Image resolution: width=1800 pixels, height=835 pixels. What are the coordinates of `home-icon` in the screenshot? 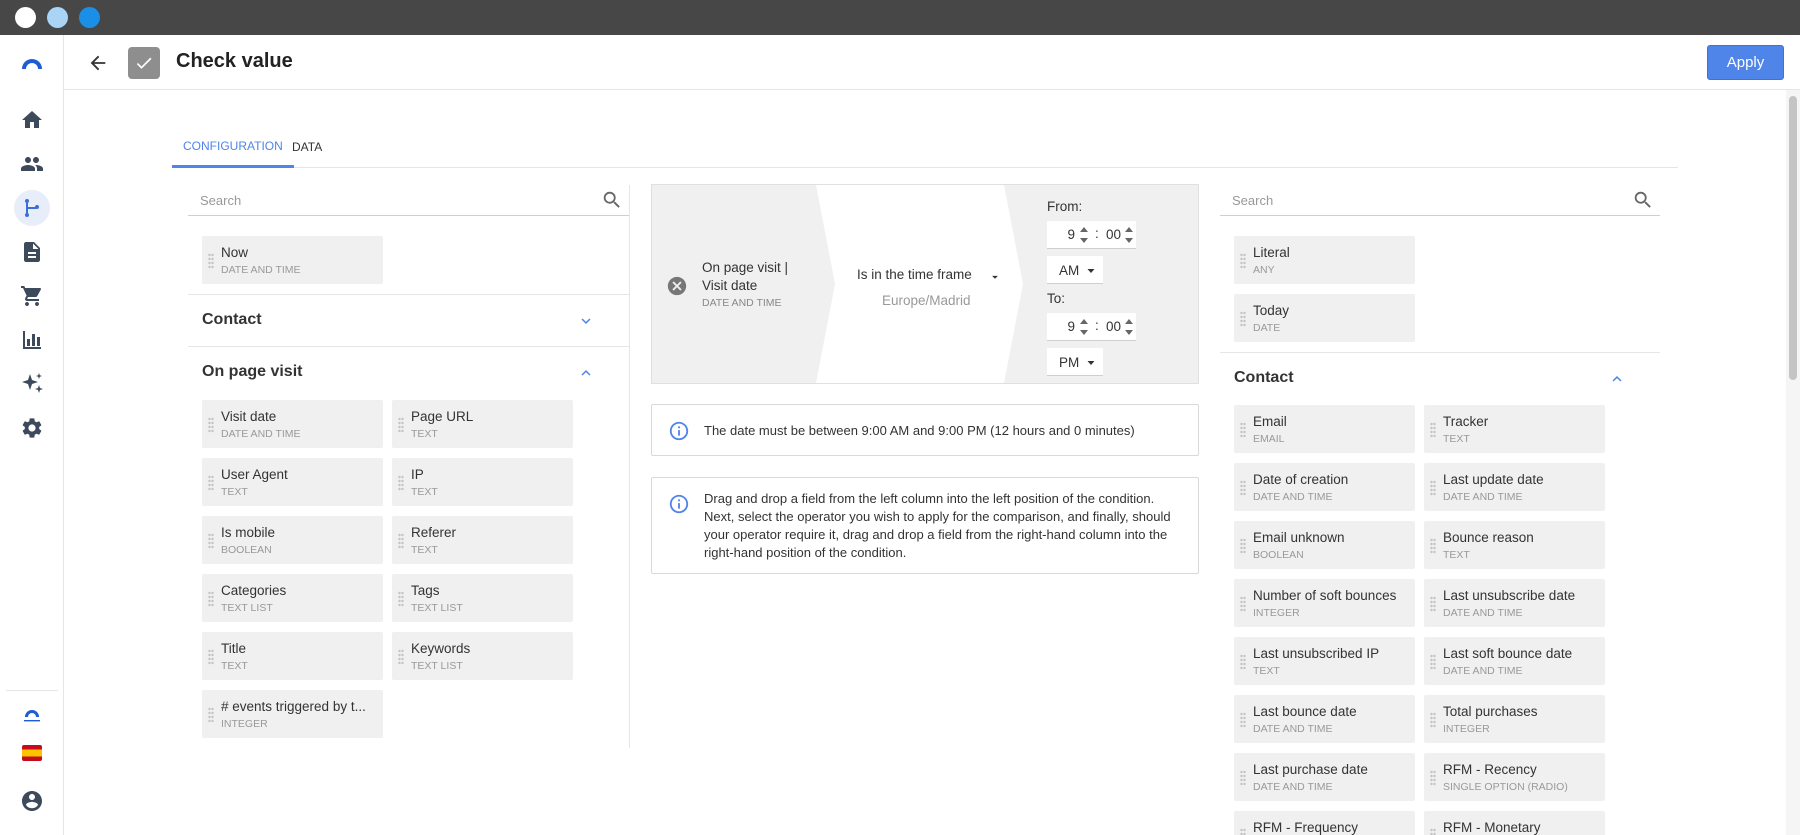 It's located at (32, 120).